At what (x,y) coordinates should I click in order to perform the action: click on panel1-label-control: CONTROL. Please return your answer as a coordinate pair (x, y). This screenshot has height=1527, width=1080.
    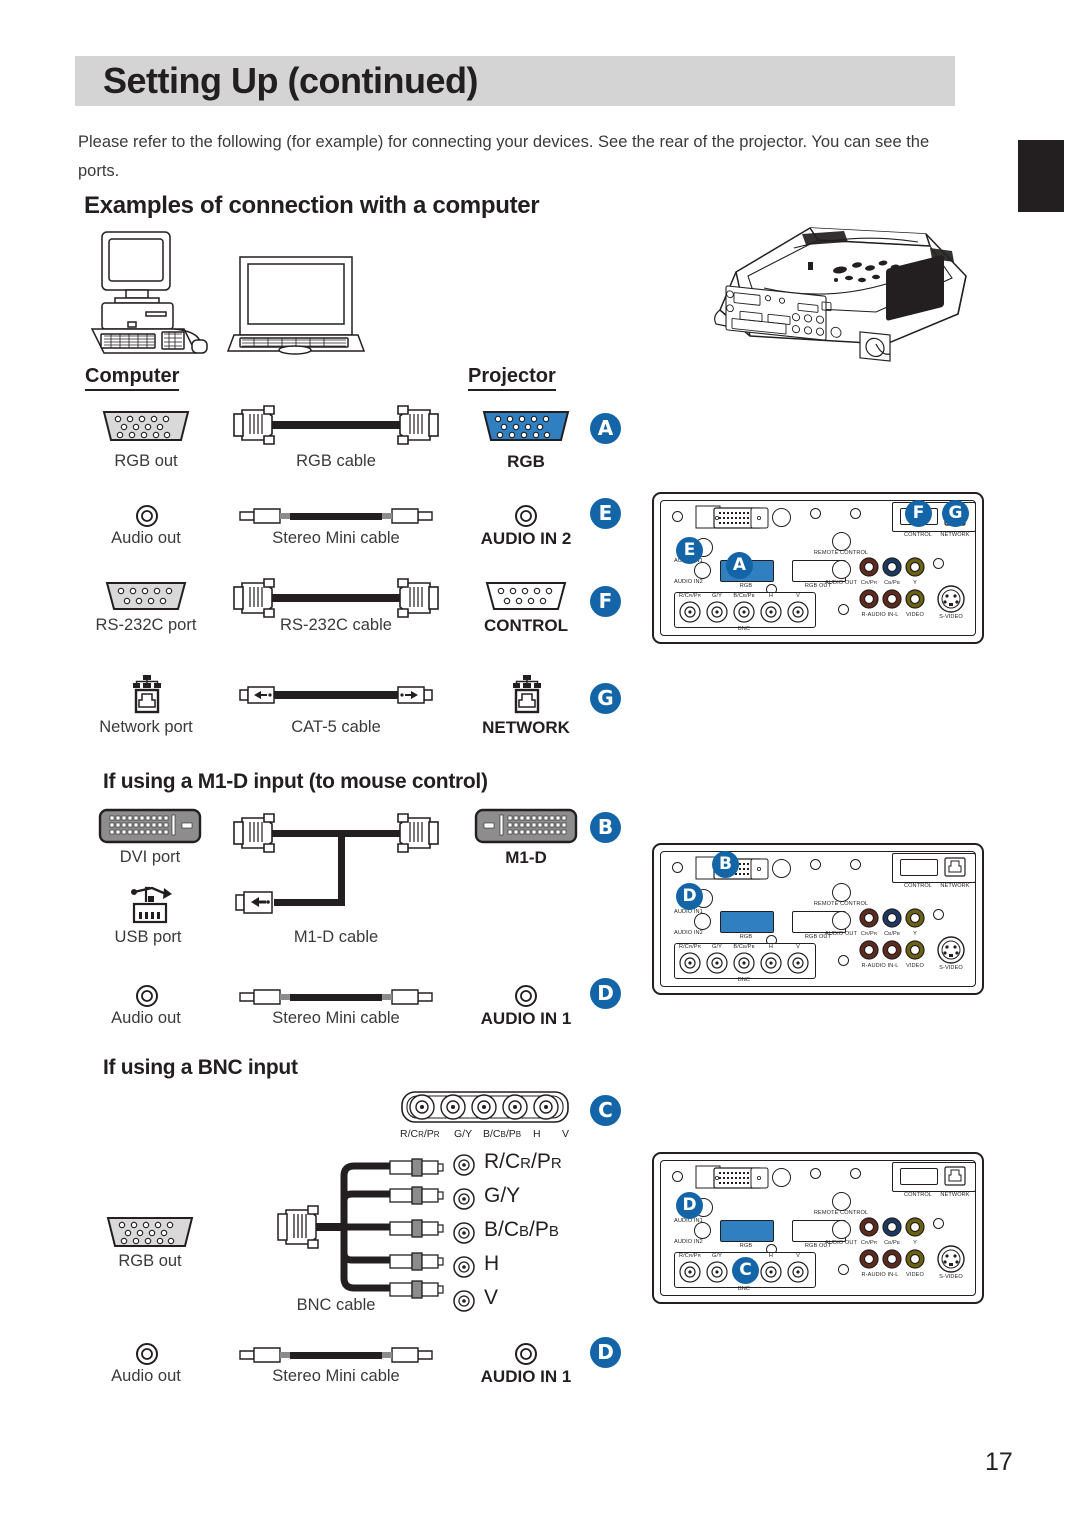
    Looking at the image, I should click on (918, 535).